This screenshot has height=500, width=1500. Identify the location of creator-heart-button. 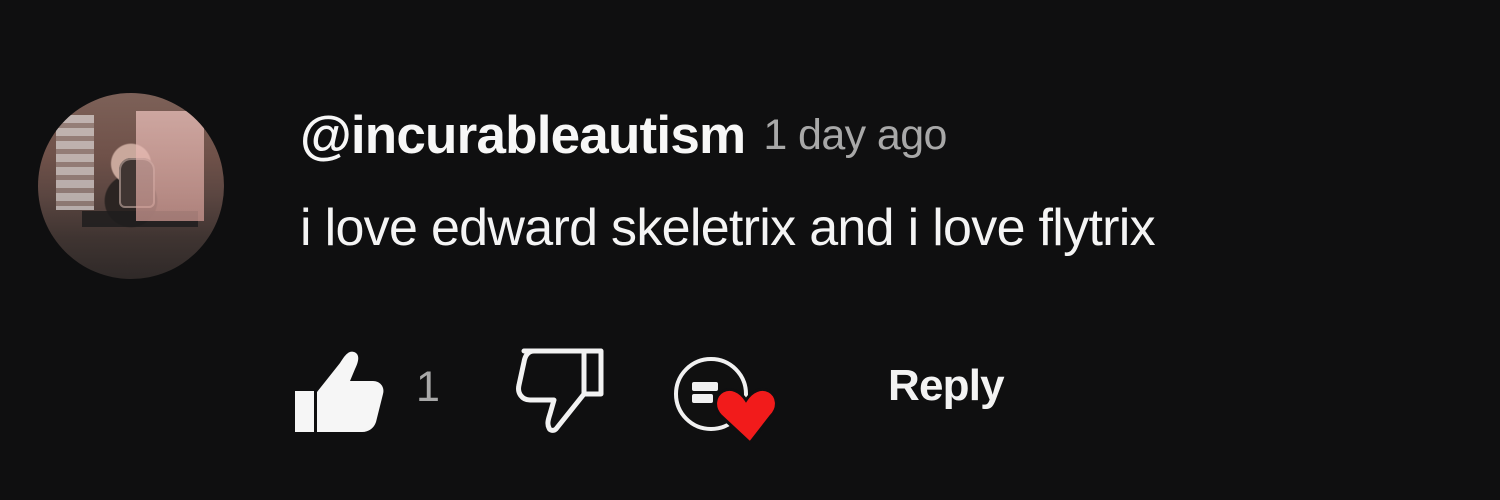
(730, 397).